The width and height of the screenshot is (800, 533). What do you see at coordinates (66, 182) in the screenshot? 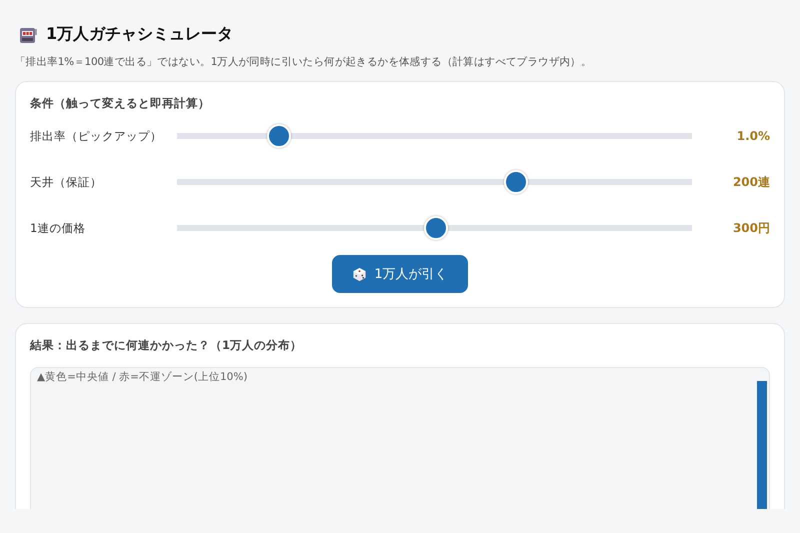
I see `slider-label: 天井（保証）` at bounding box center [66, 182].